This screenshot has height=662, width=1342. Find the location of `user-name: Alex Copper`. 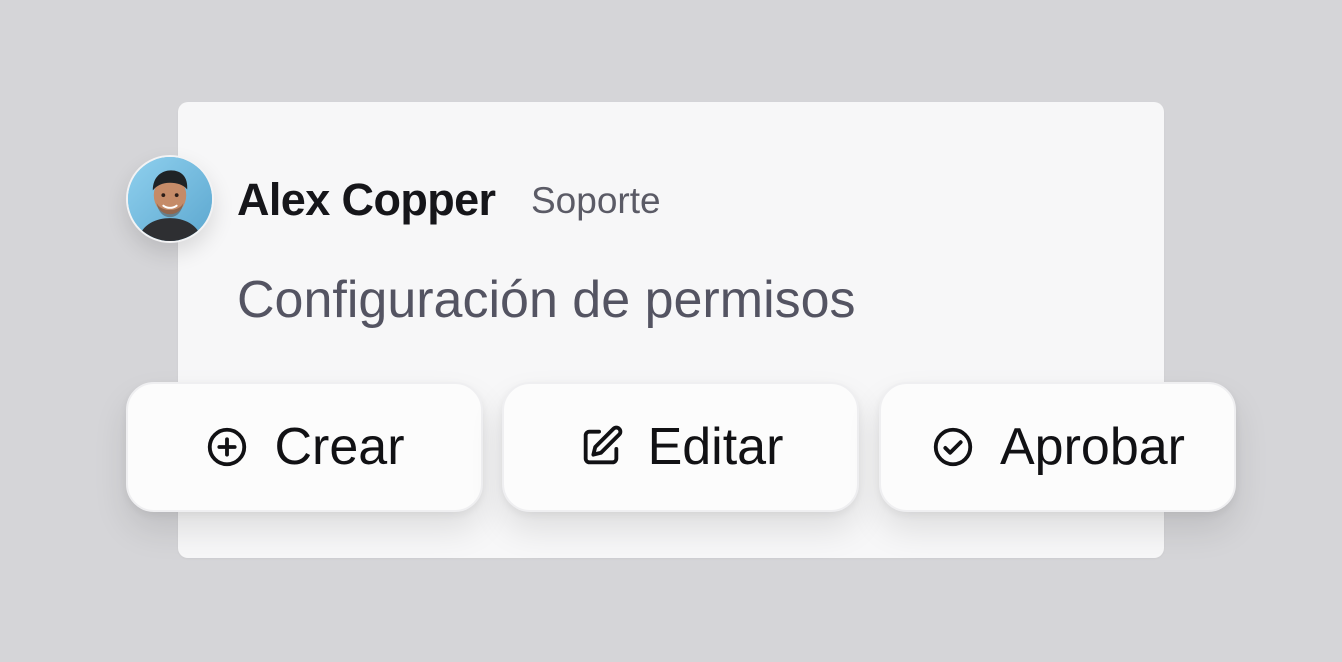

user-name: Alex Copper is located at coordinates (366, 199).